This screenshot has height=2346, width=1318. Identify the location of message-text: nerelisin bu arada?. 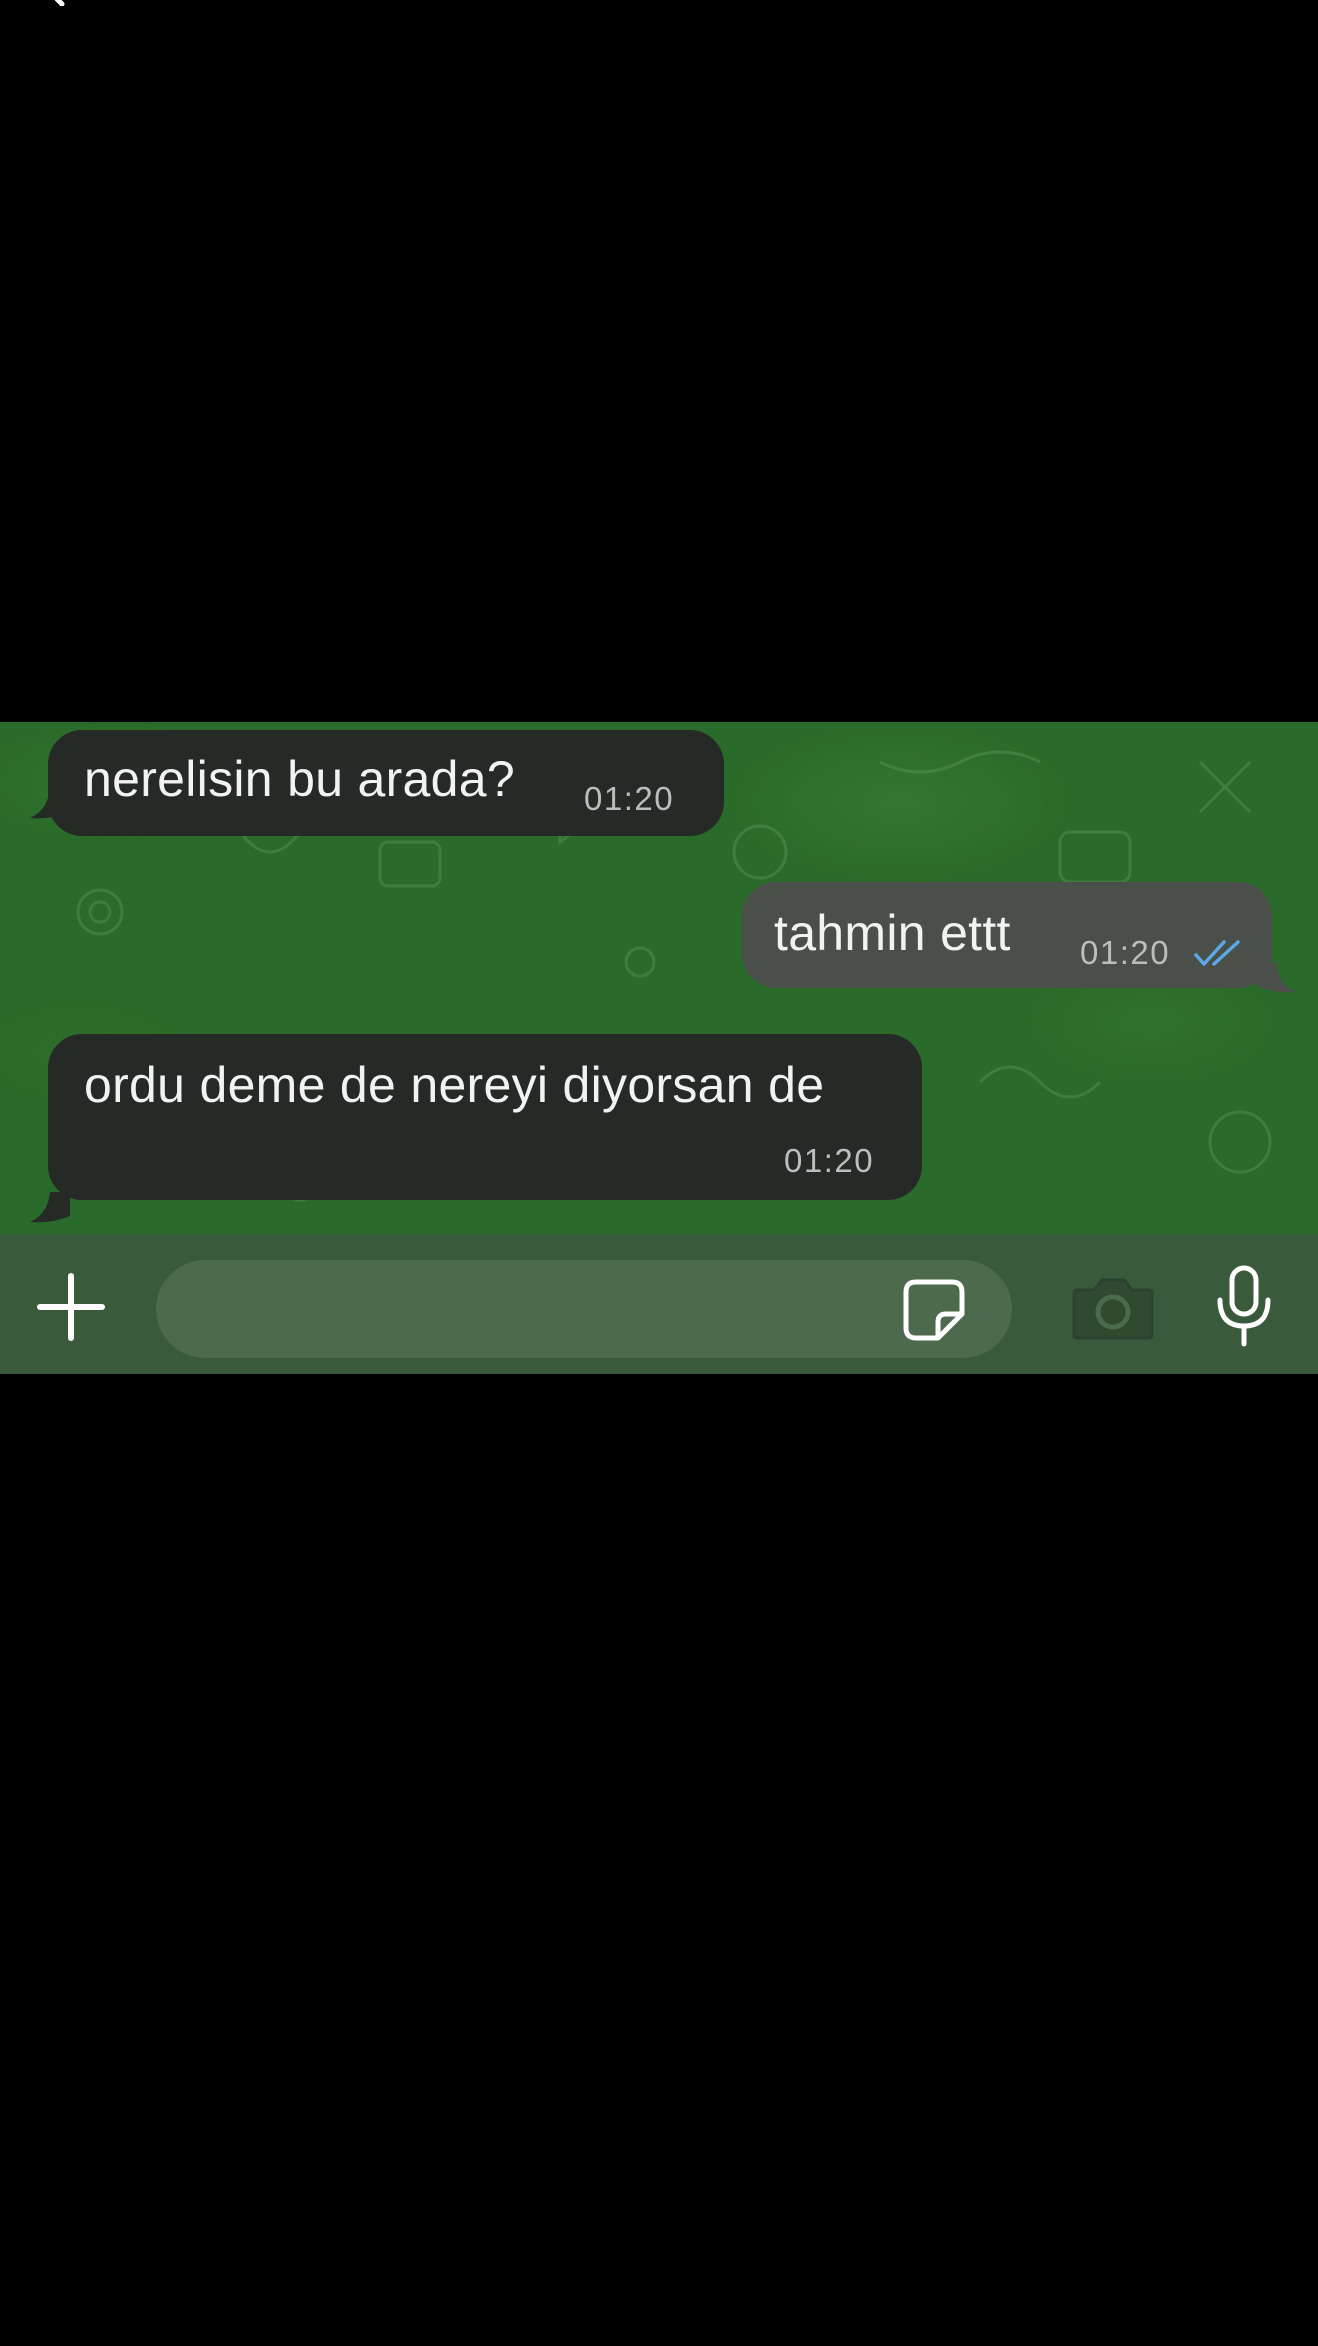
(299, 779).